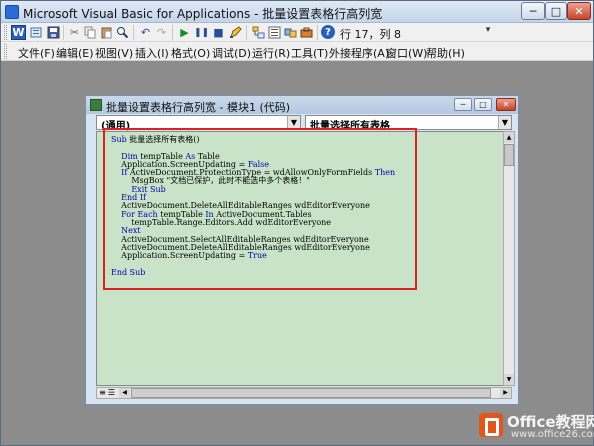  Describe the element at coordinates (102, 393) in the screenshot. I see `procedure-view-icon: ≡` at that location.